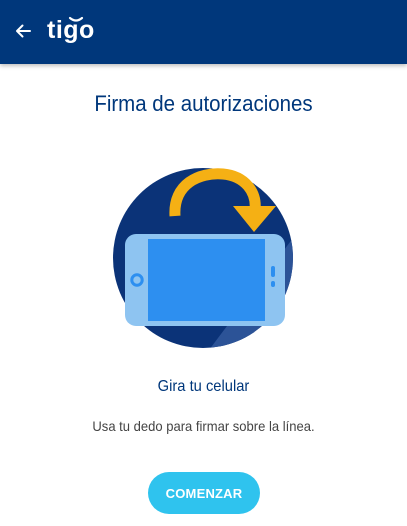 The height and width of the screenshot is (526, 407). What do you see at coordinates (203, 426) in the screenshot?
I see `instruction-text: Usa tu dedo para firmar sobre la línea.` at bounding box center [203, 426].